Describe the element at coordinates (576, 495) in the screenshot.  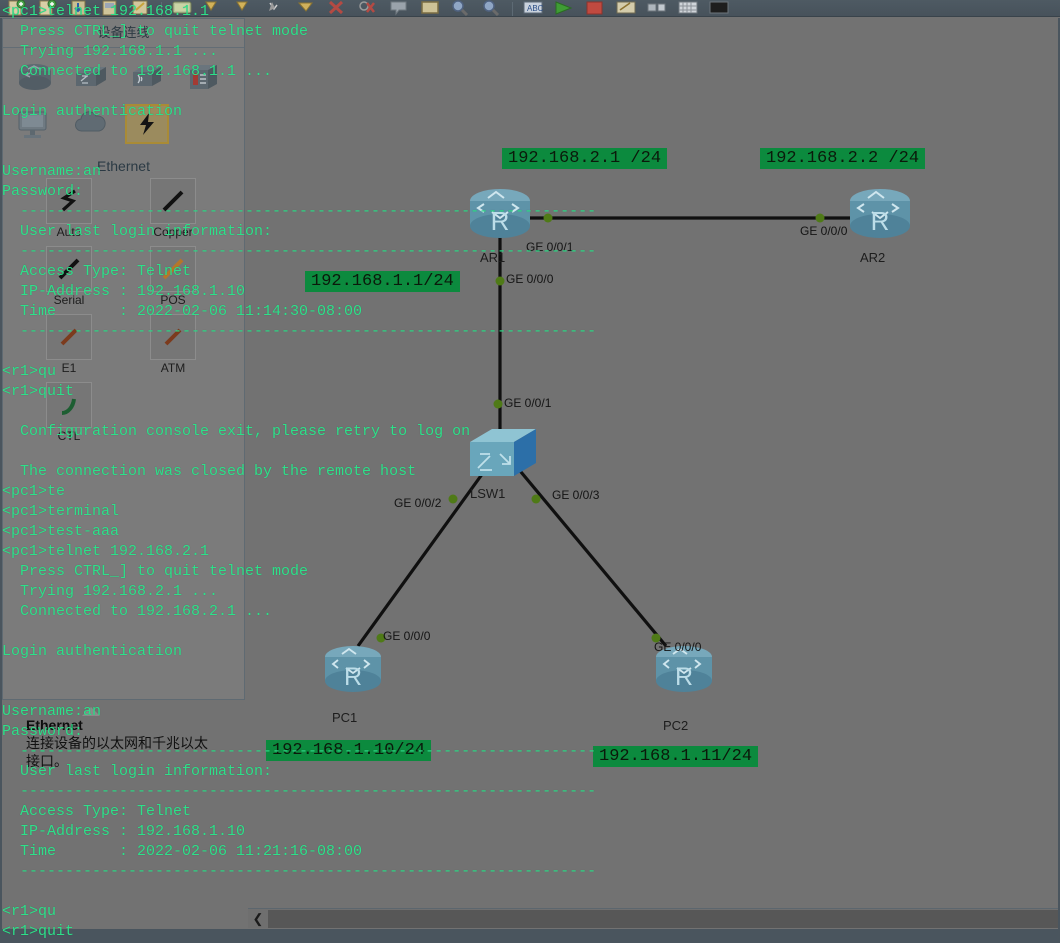
I see `interface-label-lsw1-ge003: GE 0/0/3` at that location.